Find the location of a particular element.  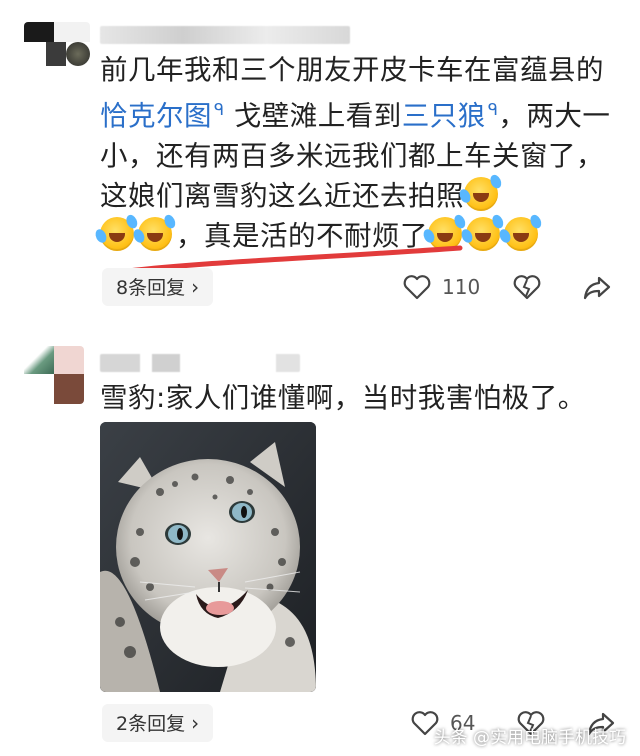

view-replies-button: 8条回复 › is located at coordinates (158, 287).